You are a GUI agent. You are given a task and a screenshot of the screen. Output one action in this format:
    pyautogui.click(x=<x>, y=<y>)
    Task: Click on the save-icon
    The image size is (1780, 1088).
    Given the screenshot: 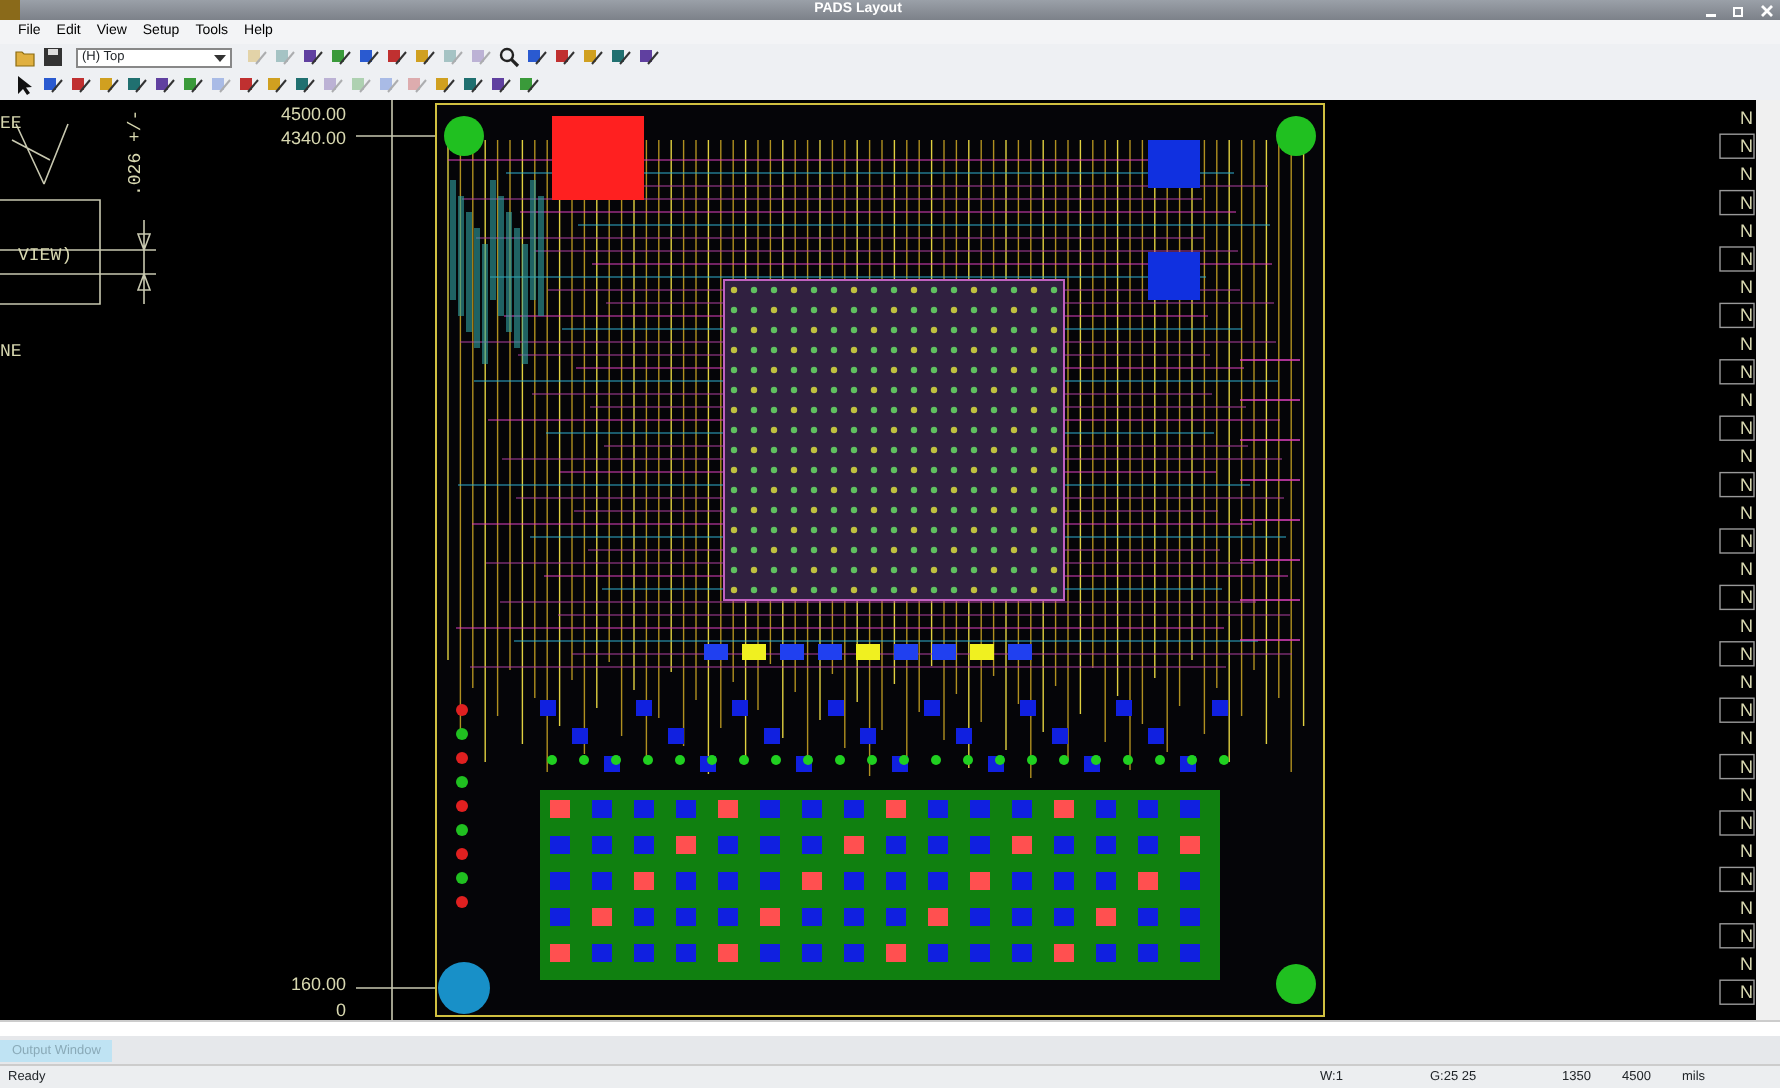 What is the action you would take?
    pyautogui.click(x=52, y=57)
    